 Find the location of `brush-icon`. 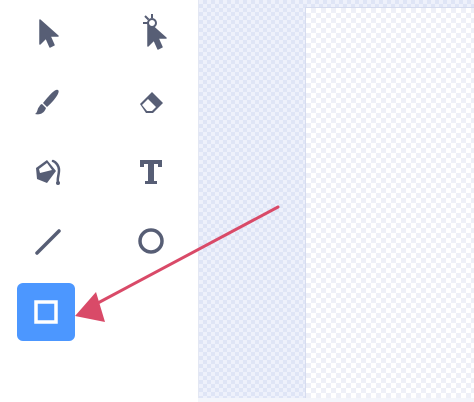

brush-icon is located at coordinates (47, 102).